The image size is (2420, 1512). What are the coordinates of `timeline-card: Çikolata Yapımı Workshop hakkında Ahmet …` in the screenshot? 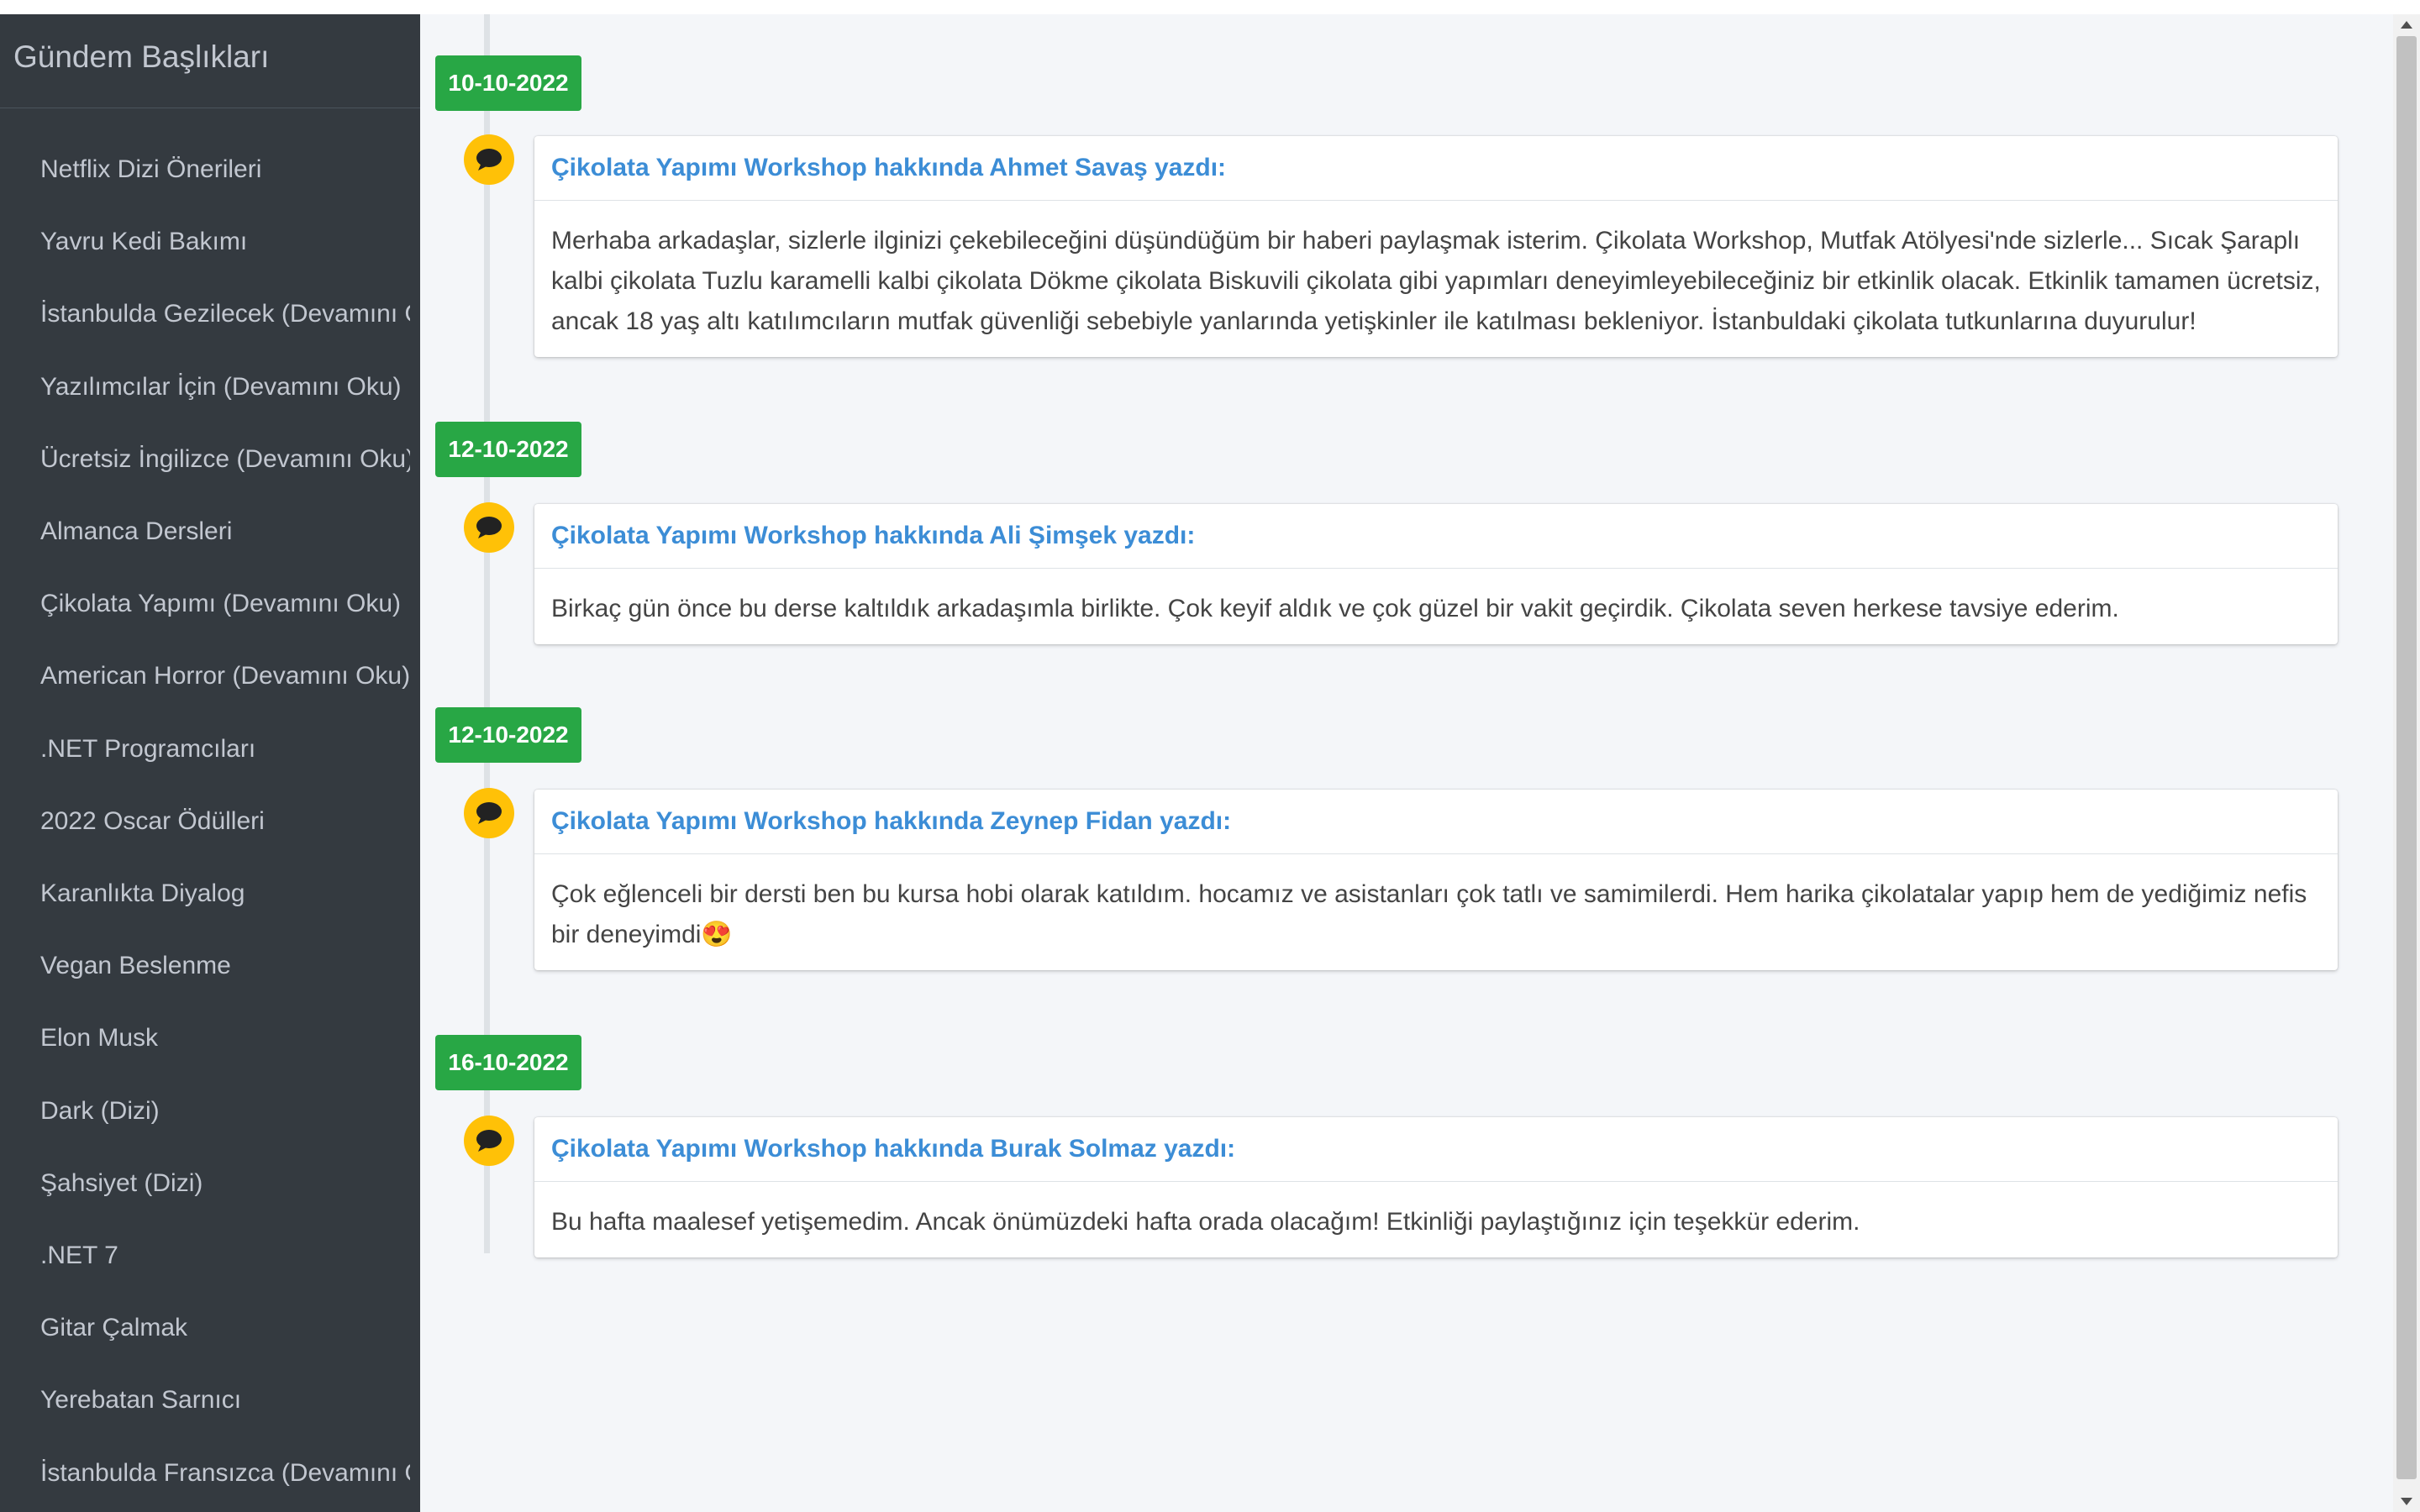 It's located at (1436, 246).